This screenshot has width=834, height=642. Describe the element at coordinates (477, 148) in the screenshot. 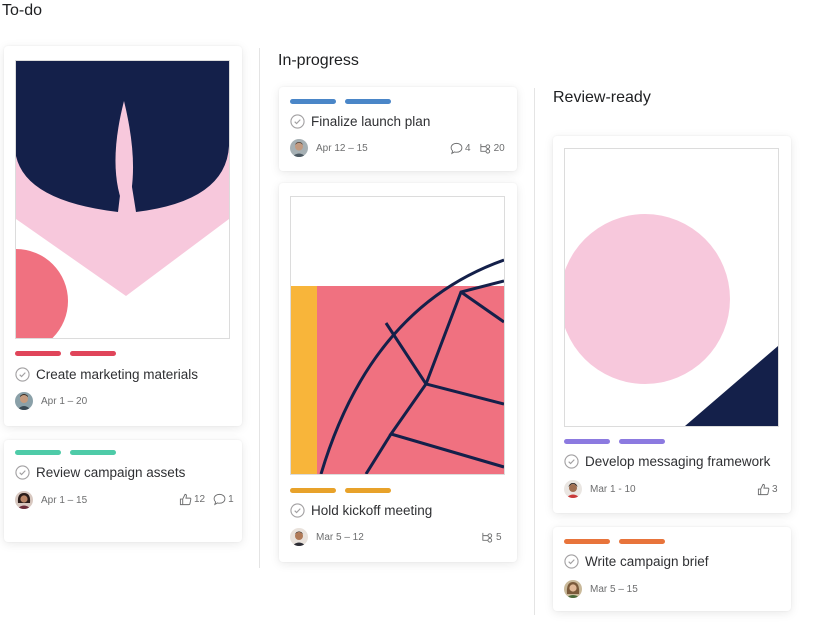

I see `task-stats: 4 20` at that location.